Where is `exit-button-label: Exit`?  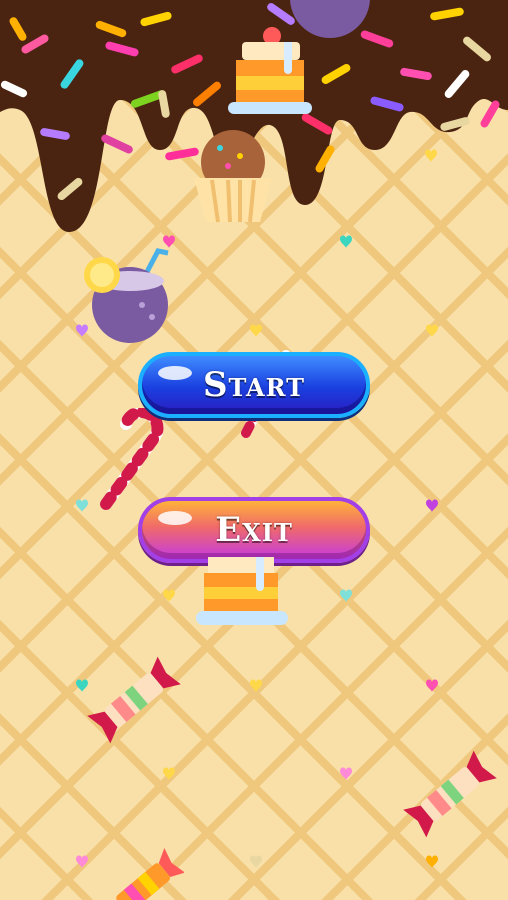
exit-button-label: Exit is located at coordinates (254, 530).